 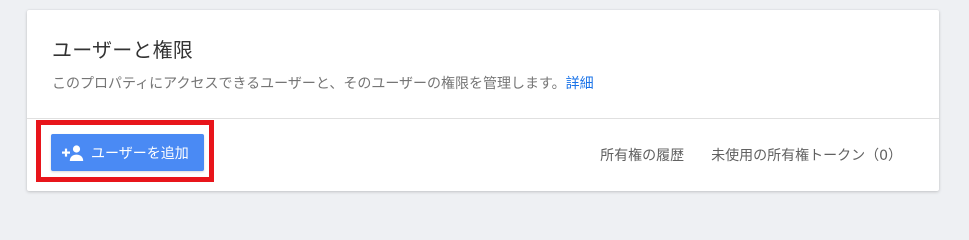 What do you see at coordinates (483, 118) in the screenshot?
I see `divider` at bounding box center [483, 118].